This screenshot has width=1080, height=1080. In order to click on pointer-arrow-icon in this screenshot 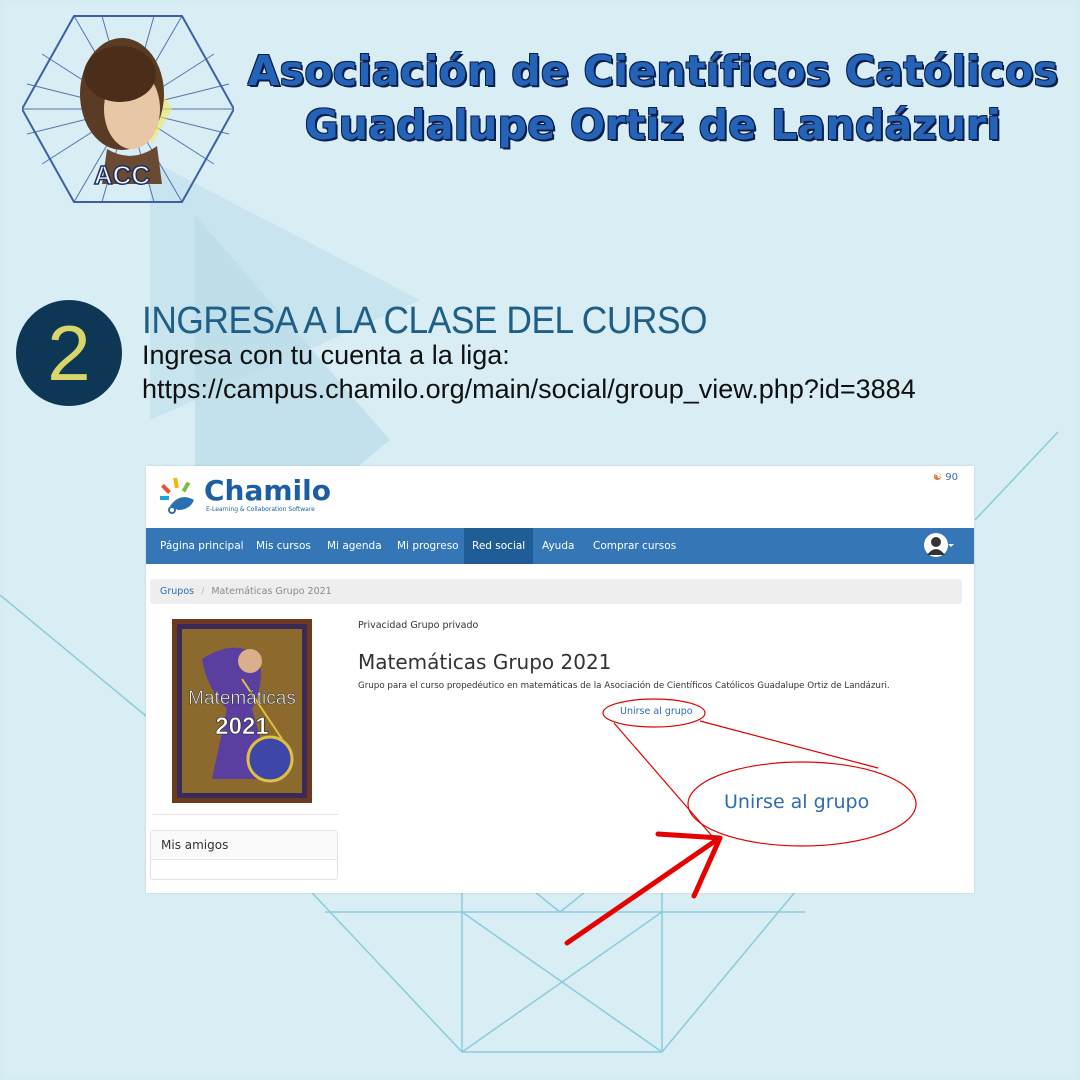, I will do `click(643, 888)`.